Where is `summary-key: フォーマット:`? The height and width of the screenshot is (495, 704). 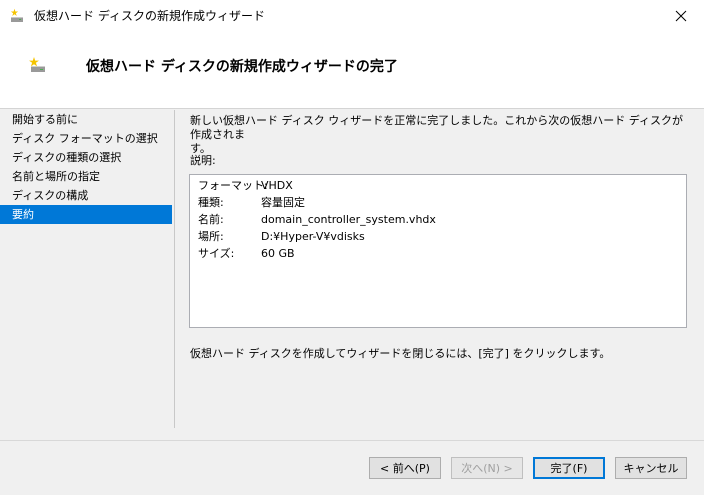
summary-key: フォーマット: is located at coordinates (233, 185).